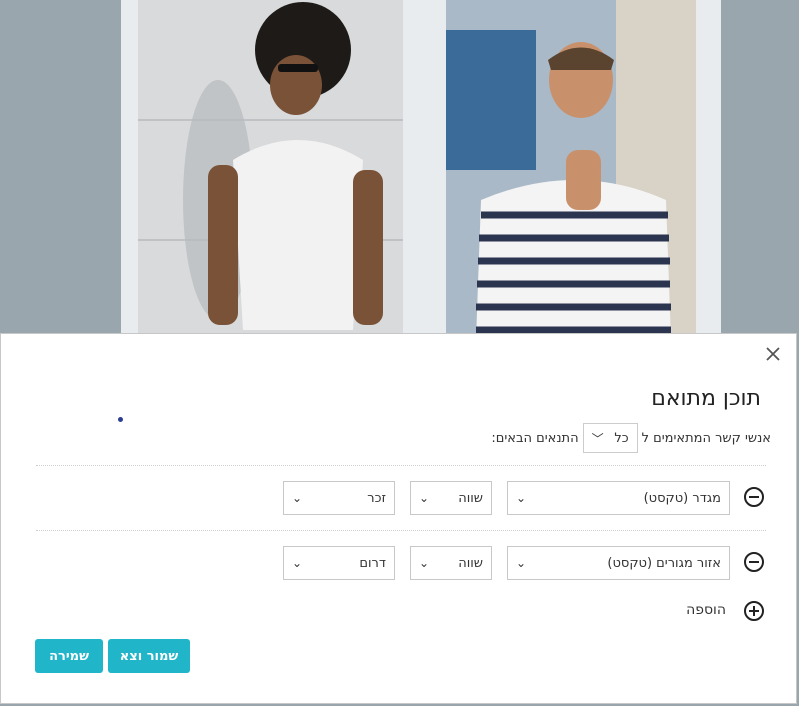 This screenshot has height=706, width=799. Describe the element at coordinates (399, 563) in the screenshot. I see `rule-row: אזור מגורים (טקסט) ⌄ שווה ⌄ דרום ⌄` at that location.